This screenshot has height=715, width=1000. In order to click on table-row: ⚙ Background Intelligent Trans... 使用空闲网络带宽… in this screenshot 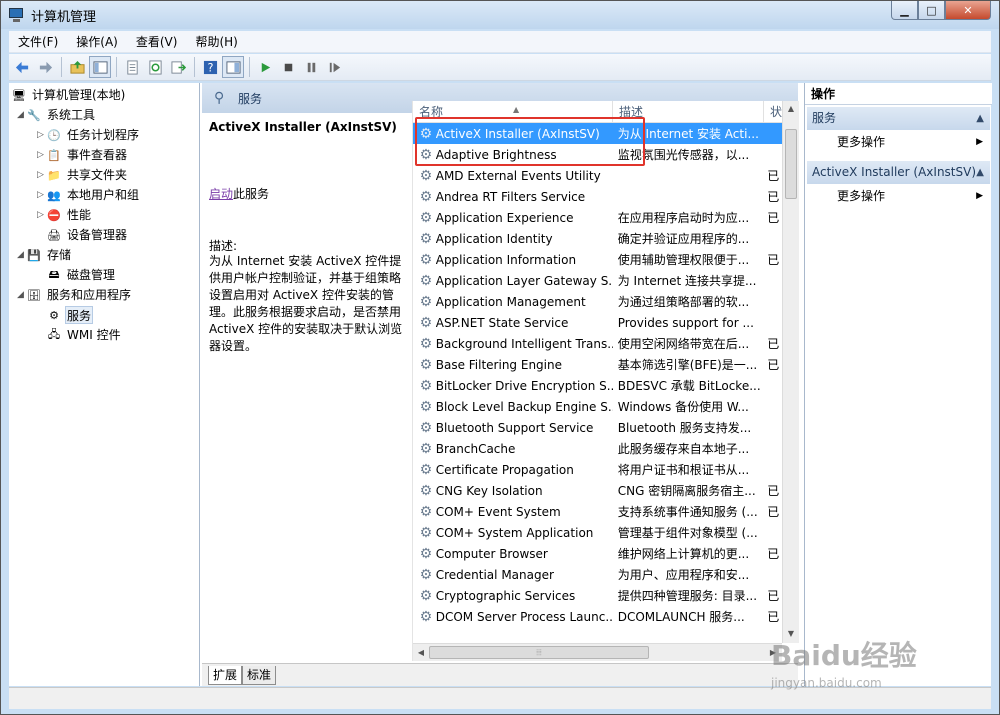, I will do `click(597, 343)`.